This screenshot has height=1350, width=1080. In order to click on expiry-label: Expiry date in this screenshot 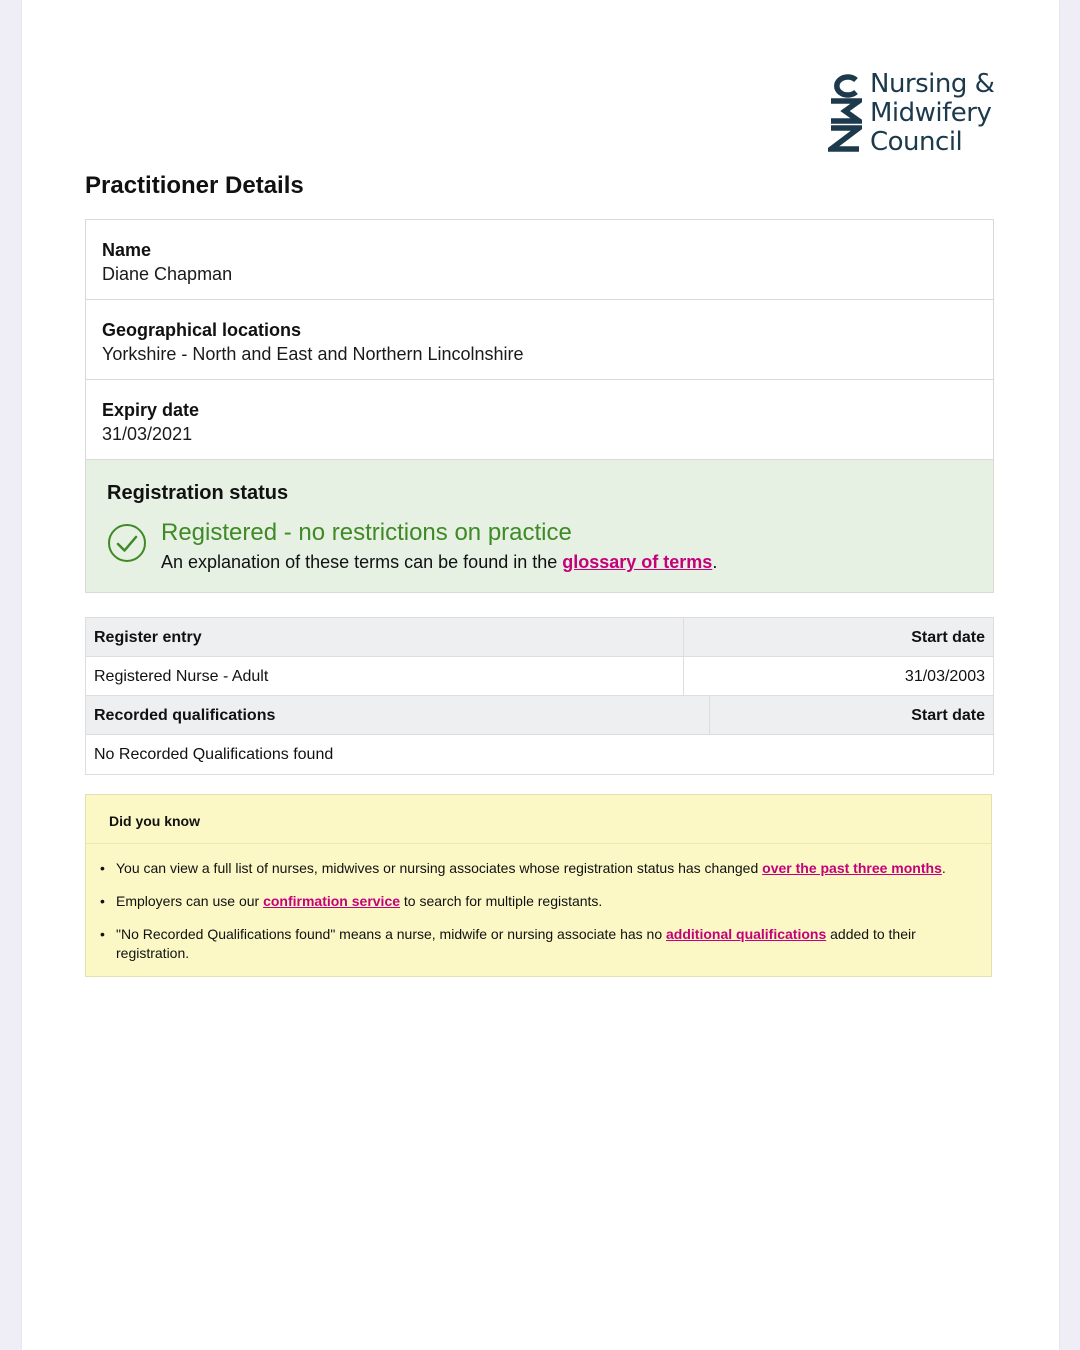, I will do `click(151, 410)`.